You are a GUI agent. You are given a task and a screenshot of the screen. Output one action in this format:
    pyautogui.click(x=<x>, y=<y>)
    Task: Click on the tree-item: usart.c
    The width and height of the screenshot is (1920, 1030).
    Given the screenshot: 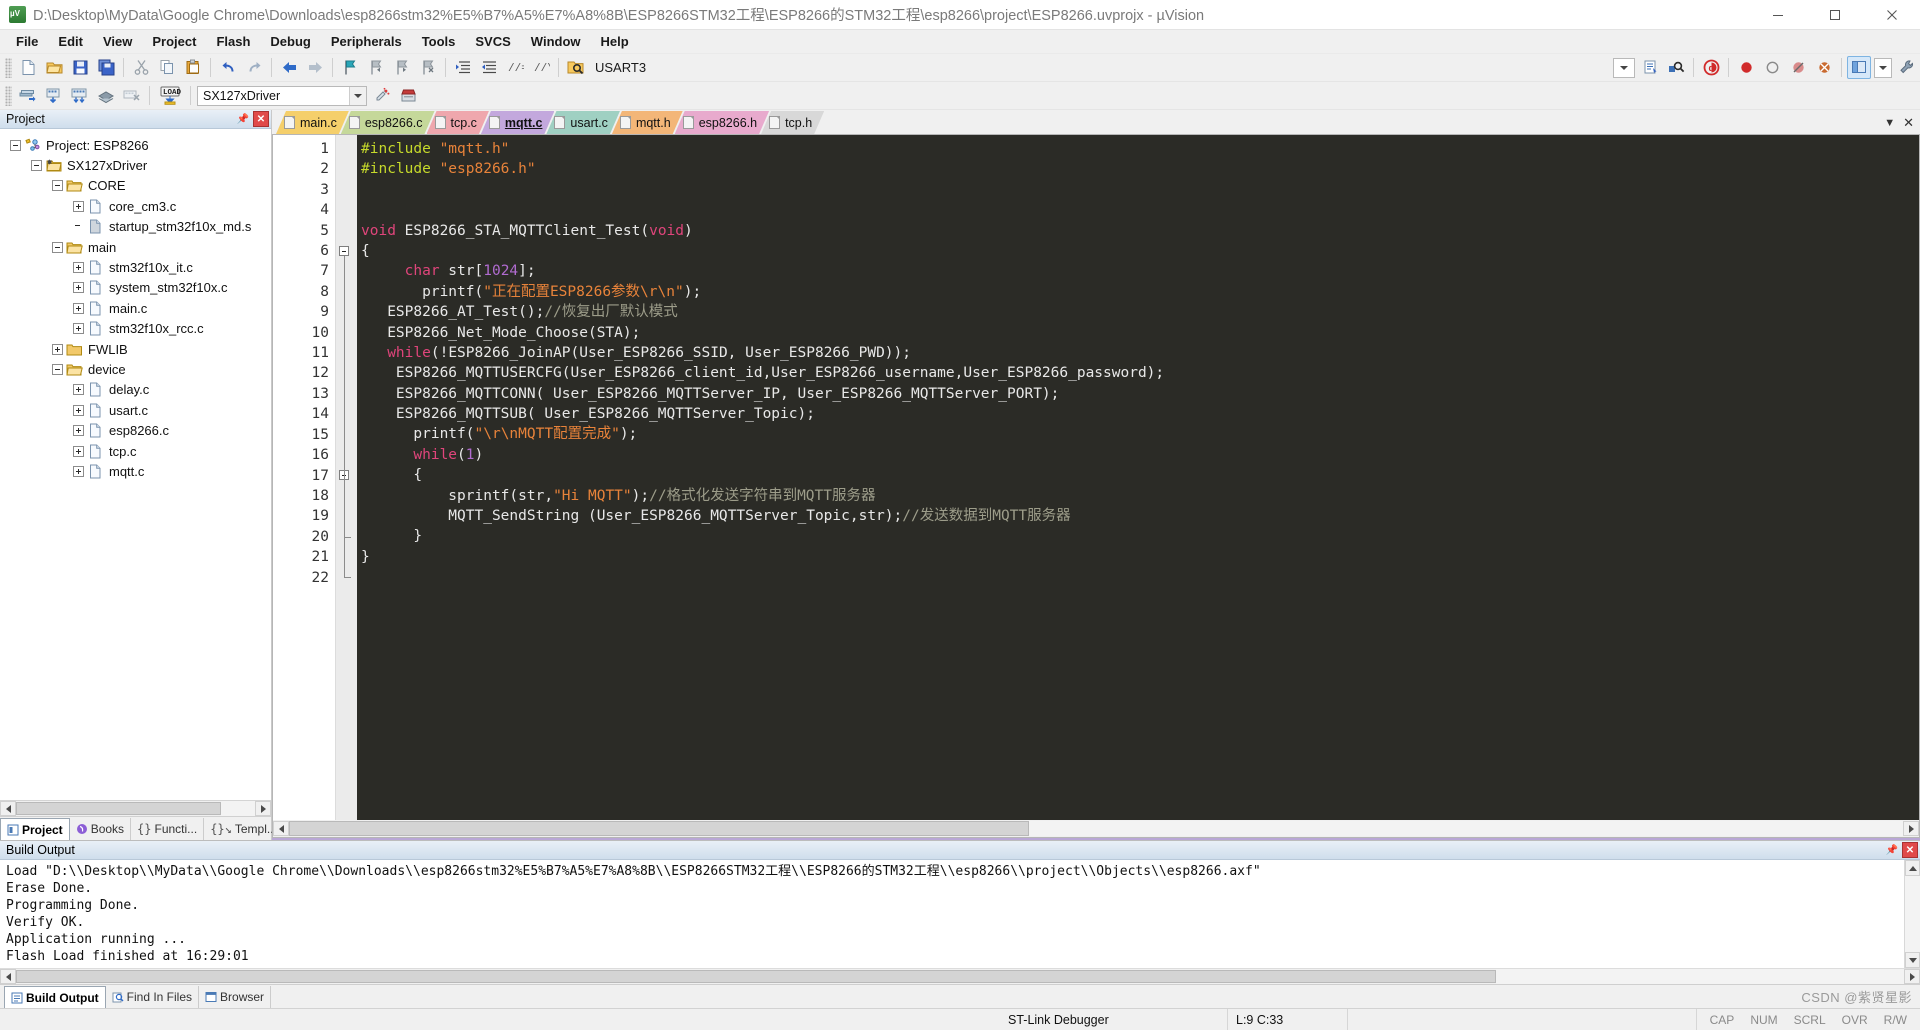 What is the action you would take?
    pyautogui.click(x=135, y=410)
    